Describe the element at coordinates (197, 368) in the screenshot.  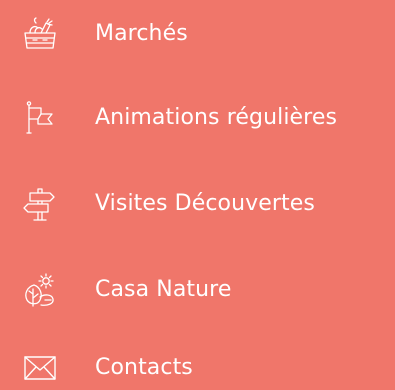
I see `menu-item-contacts: Contacts` at that location.